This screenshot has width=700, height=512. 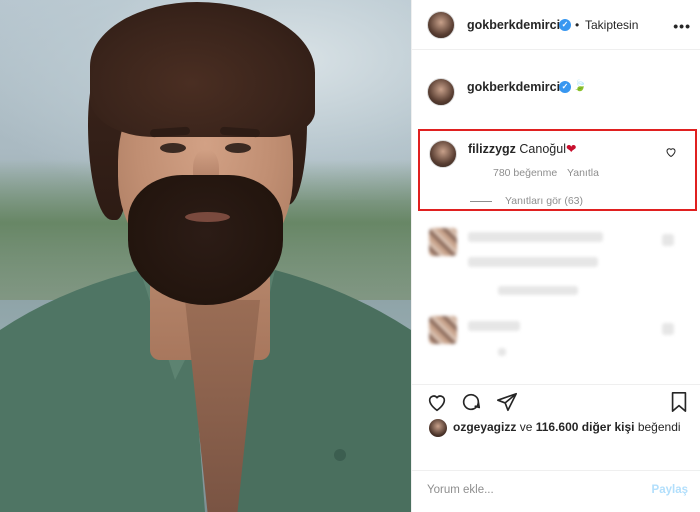 I want to click on liker-avatar, so click(x=438, y=428).